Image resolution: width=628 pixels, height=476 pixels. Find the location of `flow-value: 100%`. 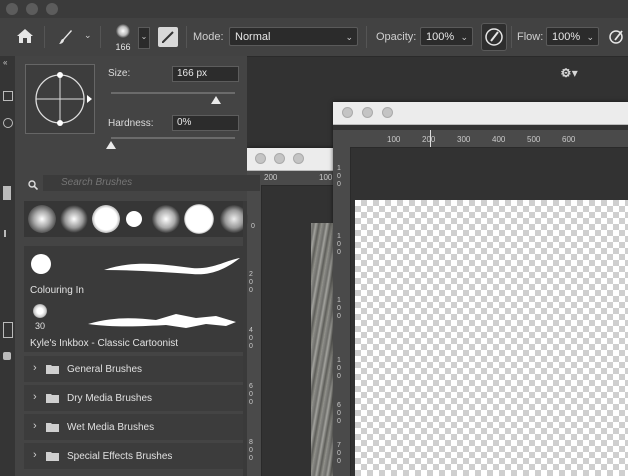

flow-value: 100% is located at coordinates (566, 37).